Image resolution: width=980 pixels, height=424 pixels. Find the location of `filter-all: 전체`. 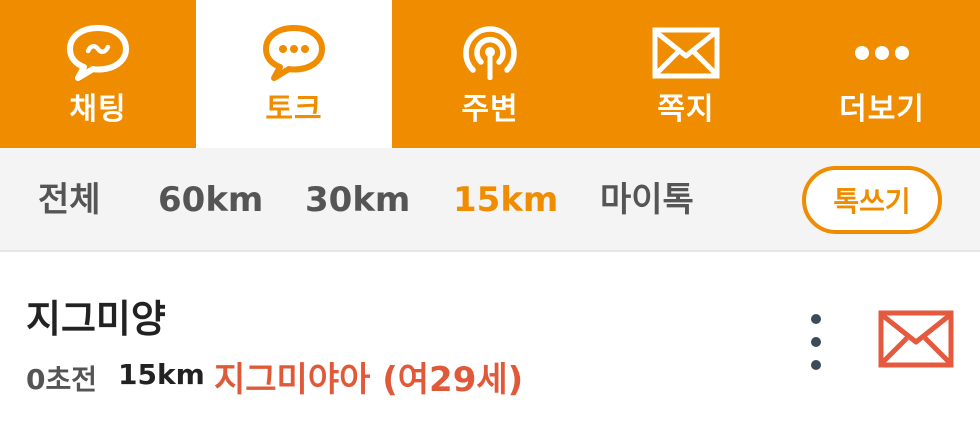

filter-all: 전체 is located at coordinates (69, 200).